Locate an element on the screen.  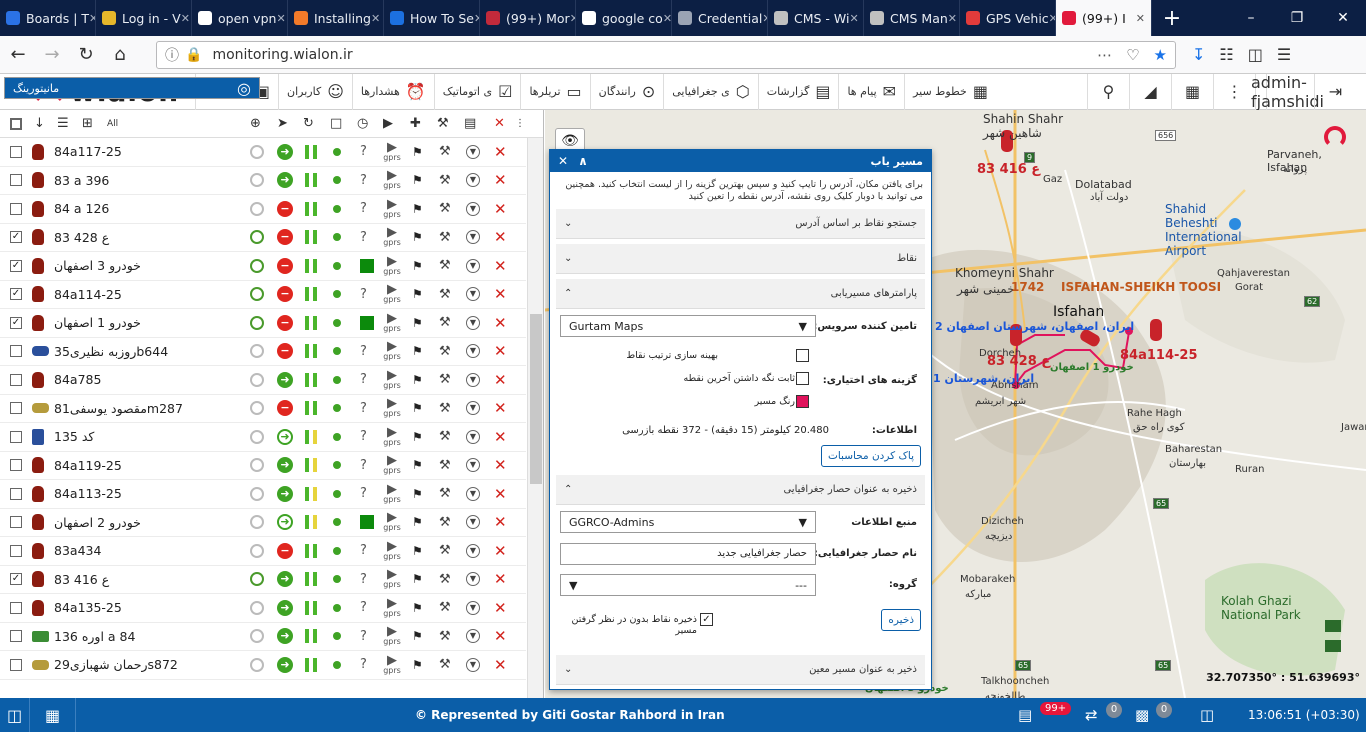
app-tab: ▦ خطوط سیر is located at coordinates (950, 91).